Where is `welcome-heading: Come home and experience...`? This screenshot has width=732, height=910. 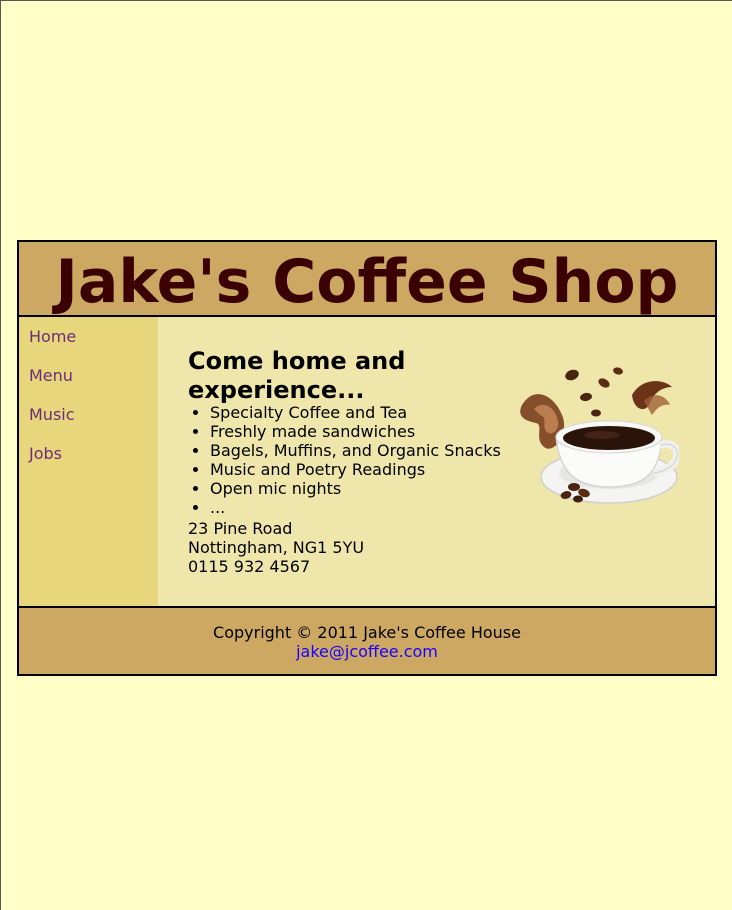
welcome-heading: Come home and experience... is located at coordinates (297, 375).